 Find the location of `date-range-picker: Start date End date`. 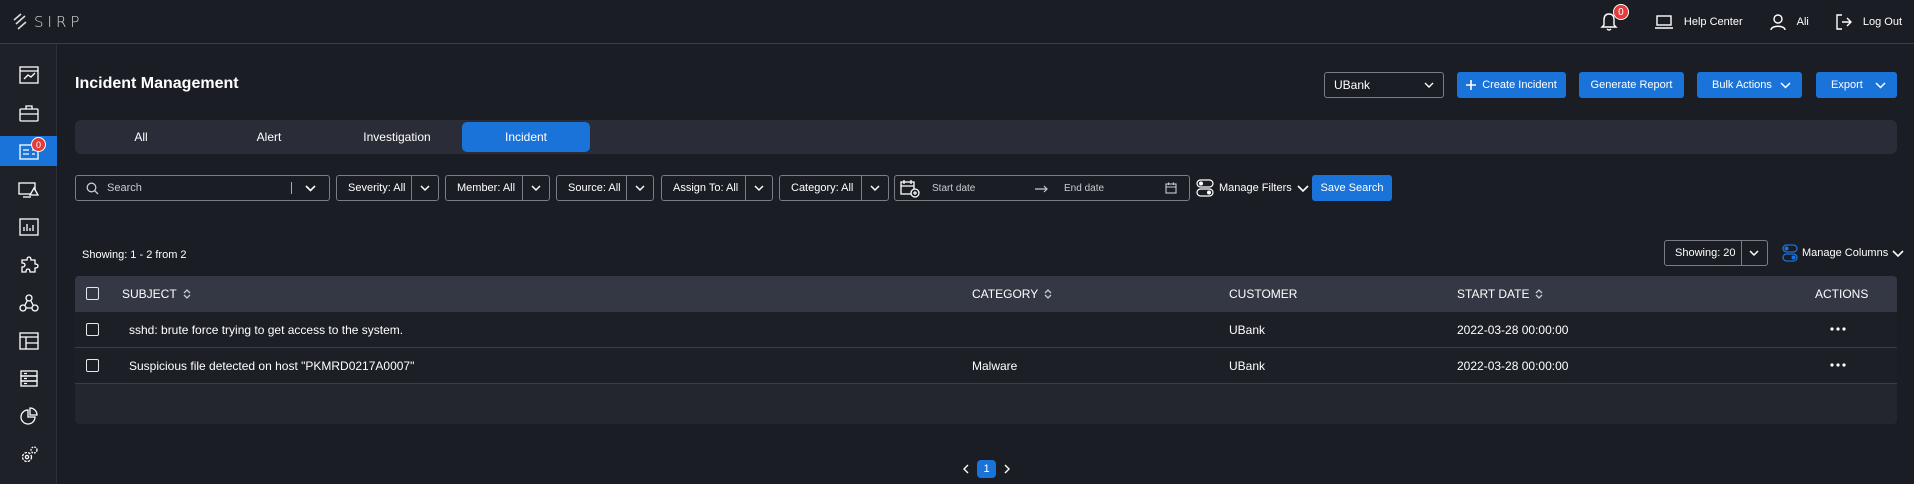

date-range-picker: Start date End date is located at coordinates (1042, 188).